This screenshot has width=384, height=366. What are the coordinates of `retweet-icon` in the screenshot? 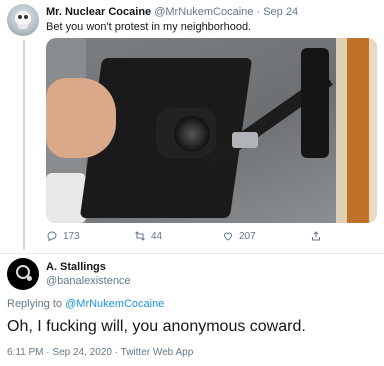 It's located at (140, 236).